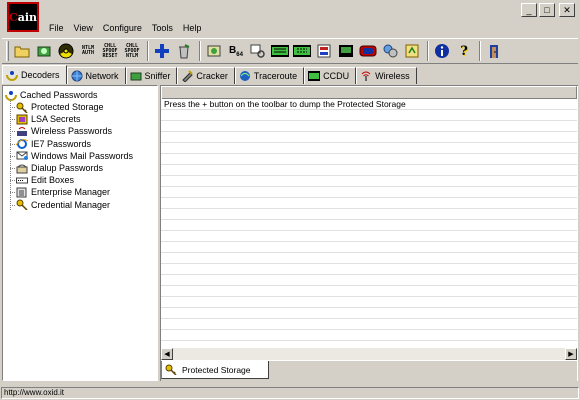 This screenshot has height=400, width=580. I want to click on menu-file: File, so click(56, 29).